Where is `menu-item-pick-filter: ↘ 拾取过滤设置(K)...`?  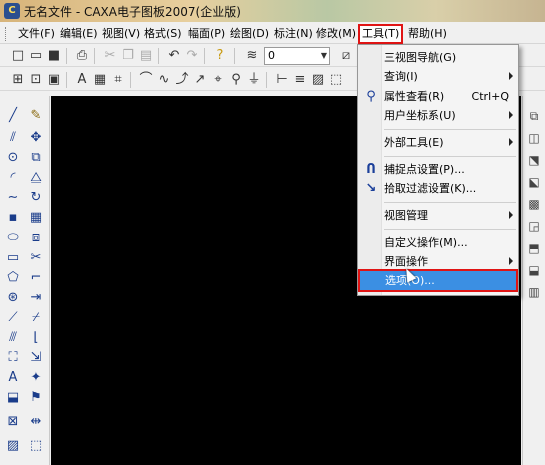
menu-item-pick-filter: ↘ 拾取过滤设置(K)... is located at coordinates (438, 188).